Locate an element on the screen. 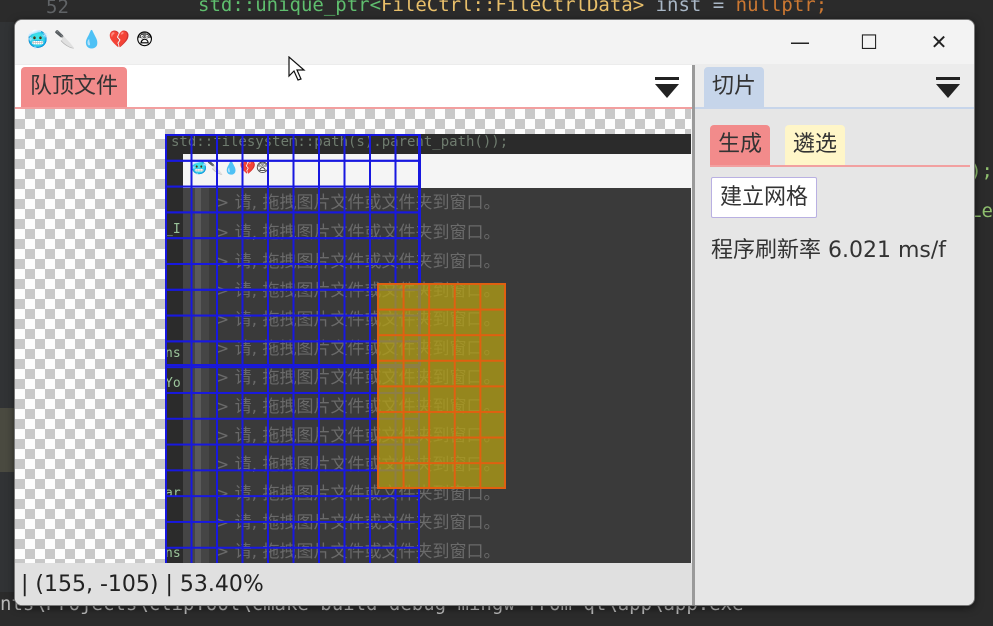 This screenshot has width=993, height=626. slice-sub-tabs: 生成 遴选 is located at coordinates (840, 146).